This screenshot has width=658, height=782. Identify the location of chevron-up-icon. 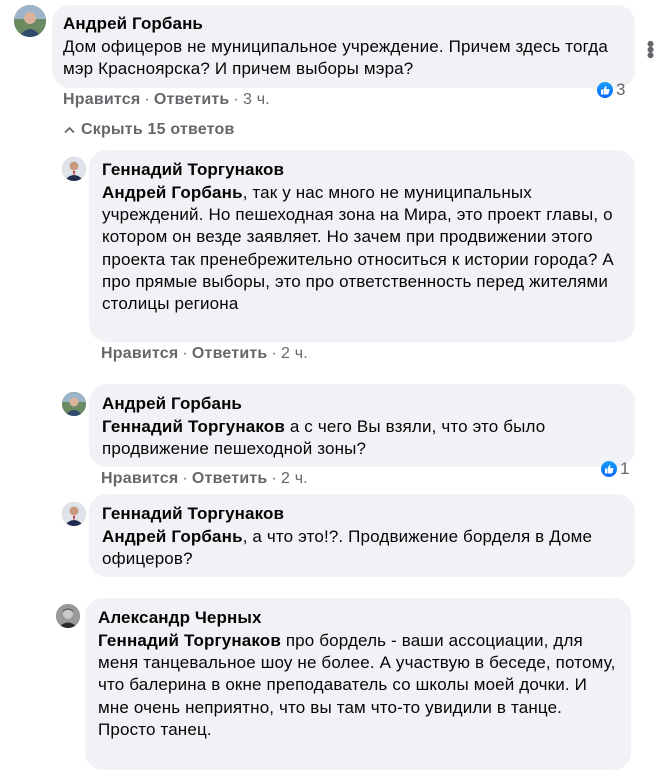
(69, 130).